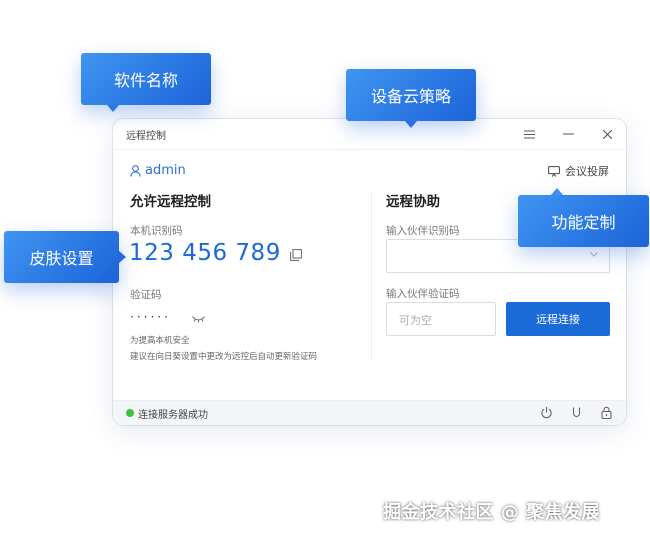 Image resolution: width=650 pixels, height=542 pixels. Describe the element at coordinates (130, 413) in the screenshot. I see `status-dot-icon` at that location.